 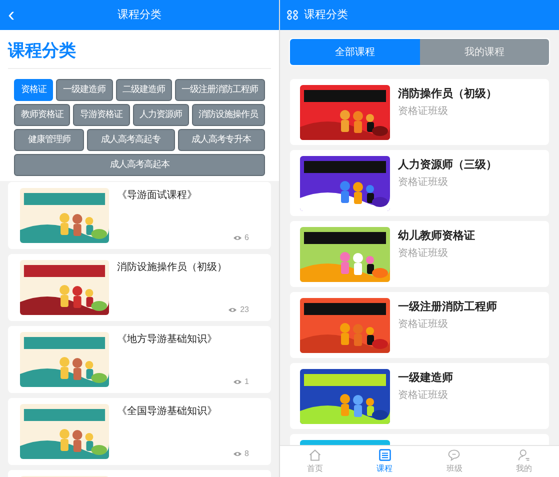 I want to click on tab: 我的课程, so click(x=484, y=52).